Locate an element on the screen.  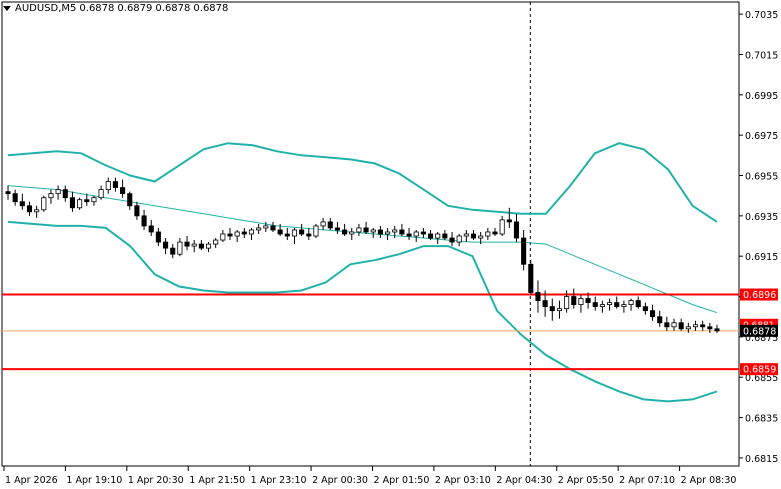
level-price-label: 0.6896 is located at coordinates (759, 295).